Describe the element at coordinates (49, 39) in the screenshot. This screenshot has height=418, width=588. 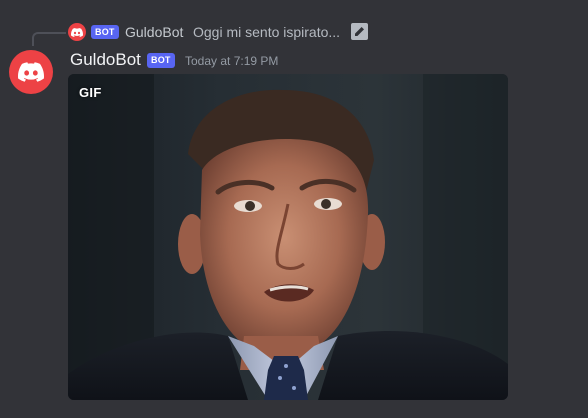
I see `reply-connector-line` at that location.